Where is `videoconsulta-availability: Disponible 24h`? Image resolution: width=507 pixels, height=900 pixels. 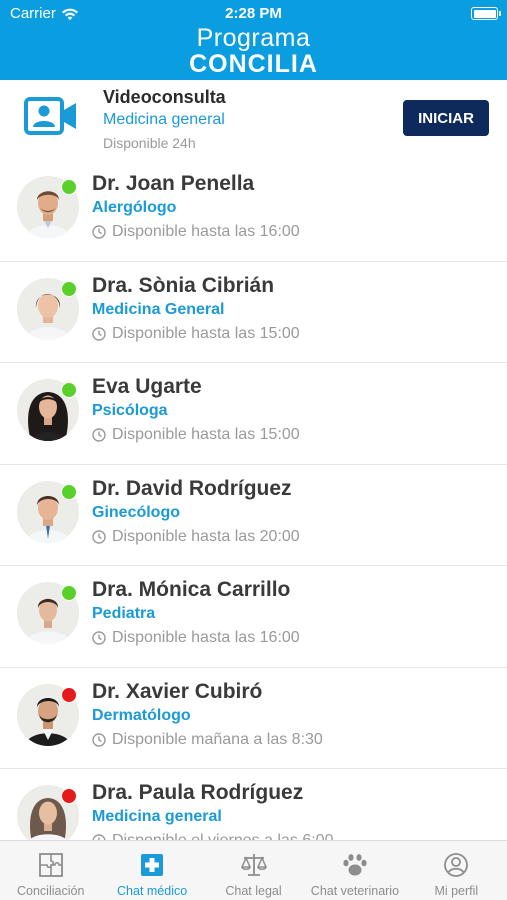 videoconsulta-availability: Disponible 24h is located at coordinates (149, 143).